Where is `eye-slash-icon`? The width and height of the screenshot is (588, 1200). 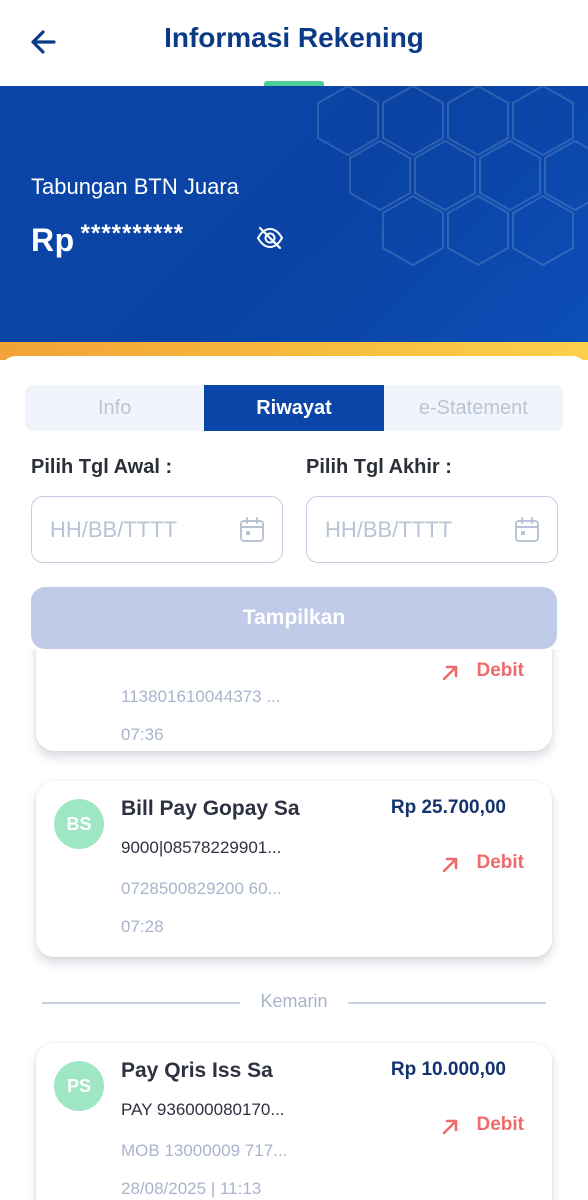 eye-slash-icon is located at coordinates (270, 238).